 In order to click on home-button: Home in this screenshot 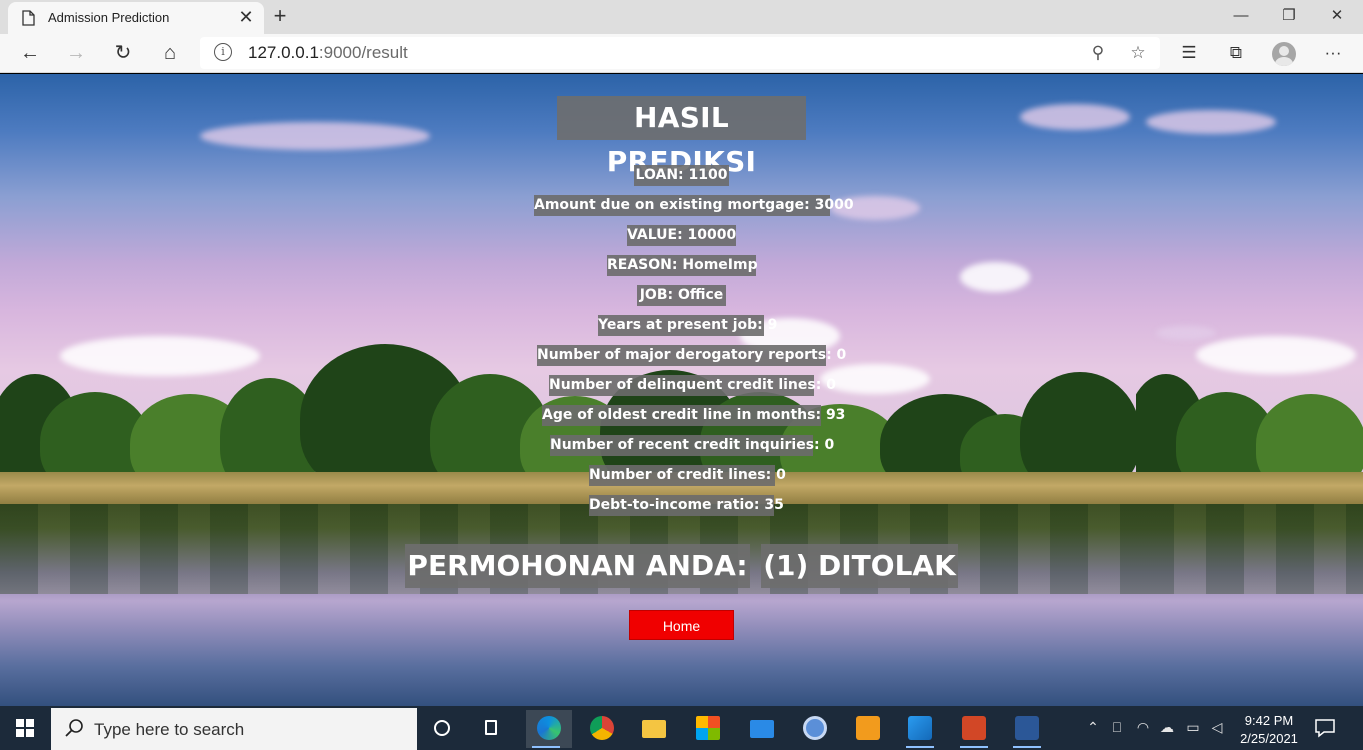, I will do `click(681, 625)`.